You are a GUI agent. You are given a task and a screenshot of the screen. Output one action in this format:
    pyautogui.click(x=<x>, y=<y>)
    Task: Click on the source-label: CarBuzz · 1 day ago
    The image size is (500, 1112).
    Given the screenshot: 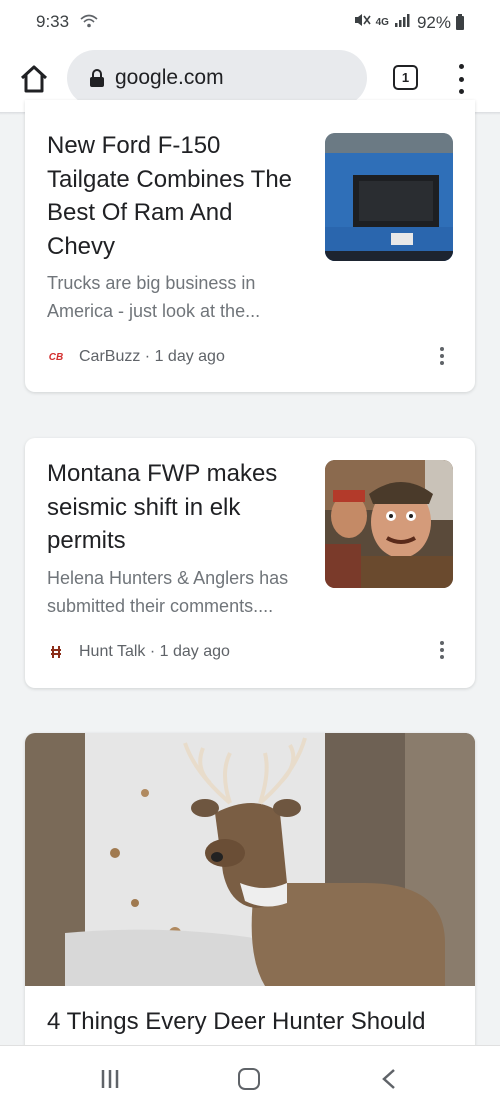 What is the action you would take?
    pyautogui.click(x=152, y=356)
    